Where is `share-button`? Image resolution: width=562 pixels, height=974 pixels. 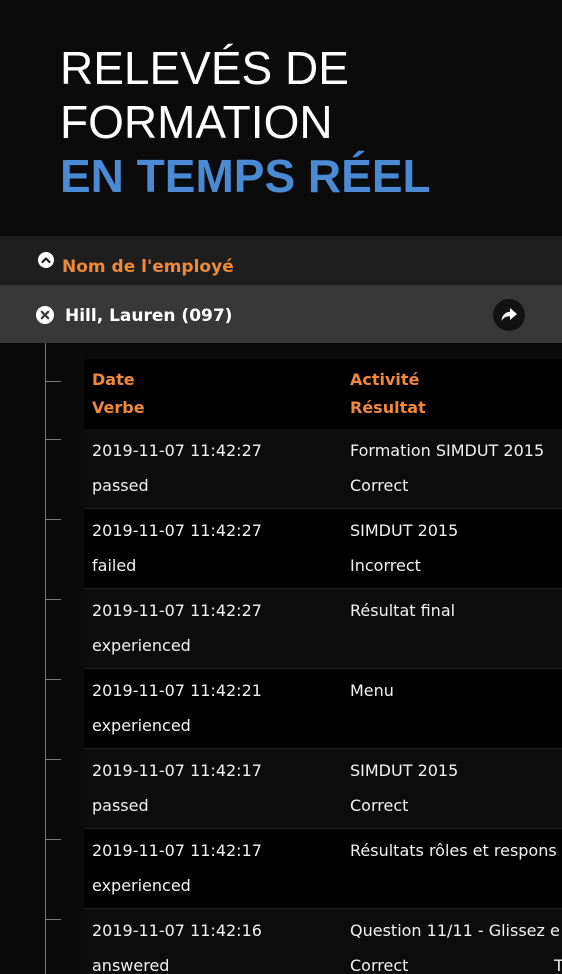 share-button is located at coordinates (509, 315).